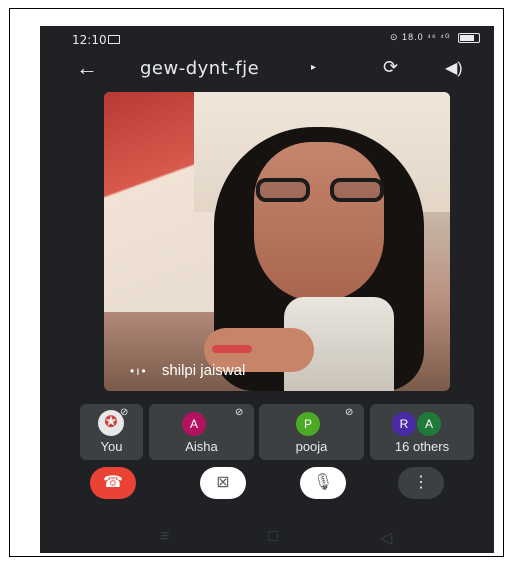 The image size is (513, 565). I want to click on camera-toggle-button: ⊠, so click(223, 483).